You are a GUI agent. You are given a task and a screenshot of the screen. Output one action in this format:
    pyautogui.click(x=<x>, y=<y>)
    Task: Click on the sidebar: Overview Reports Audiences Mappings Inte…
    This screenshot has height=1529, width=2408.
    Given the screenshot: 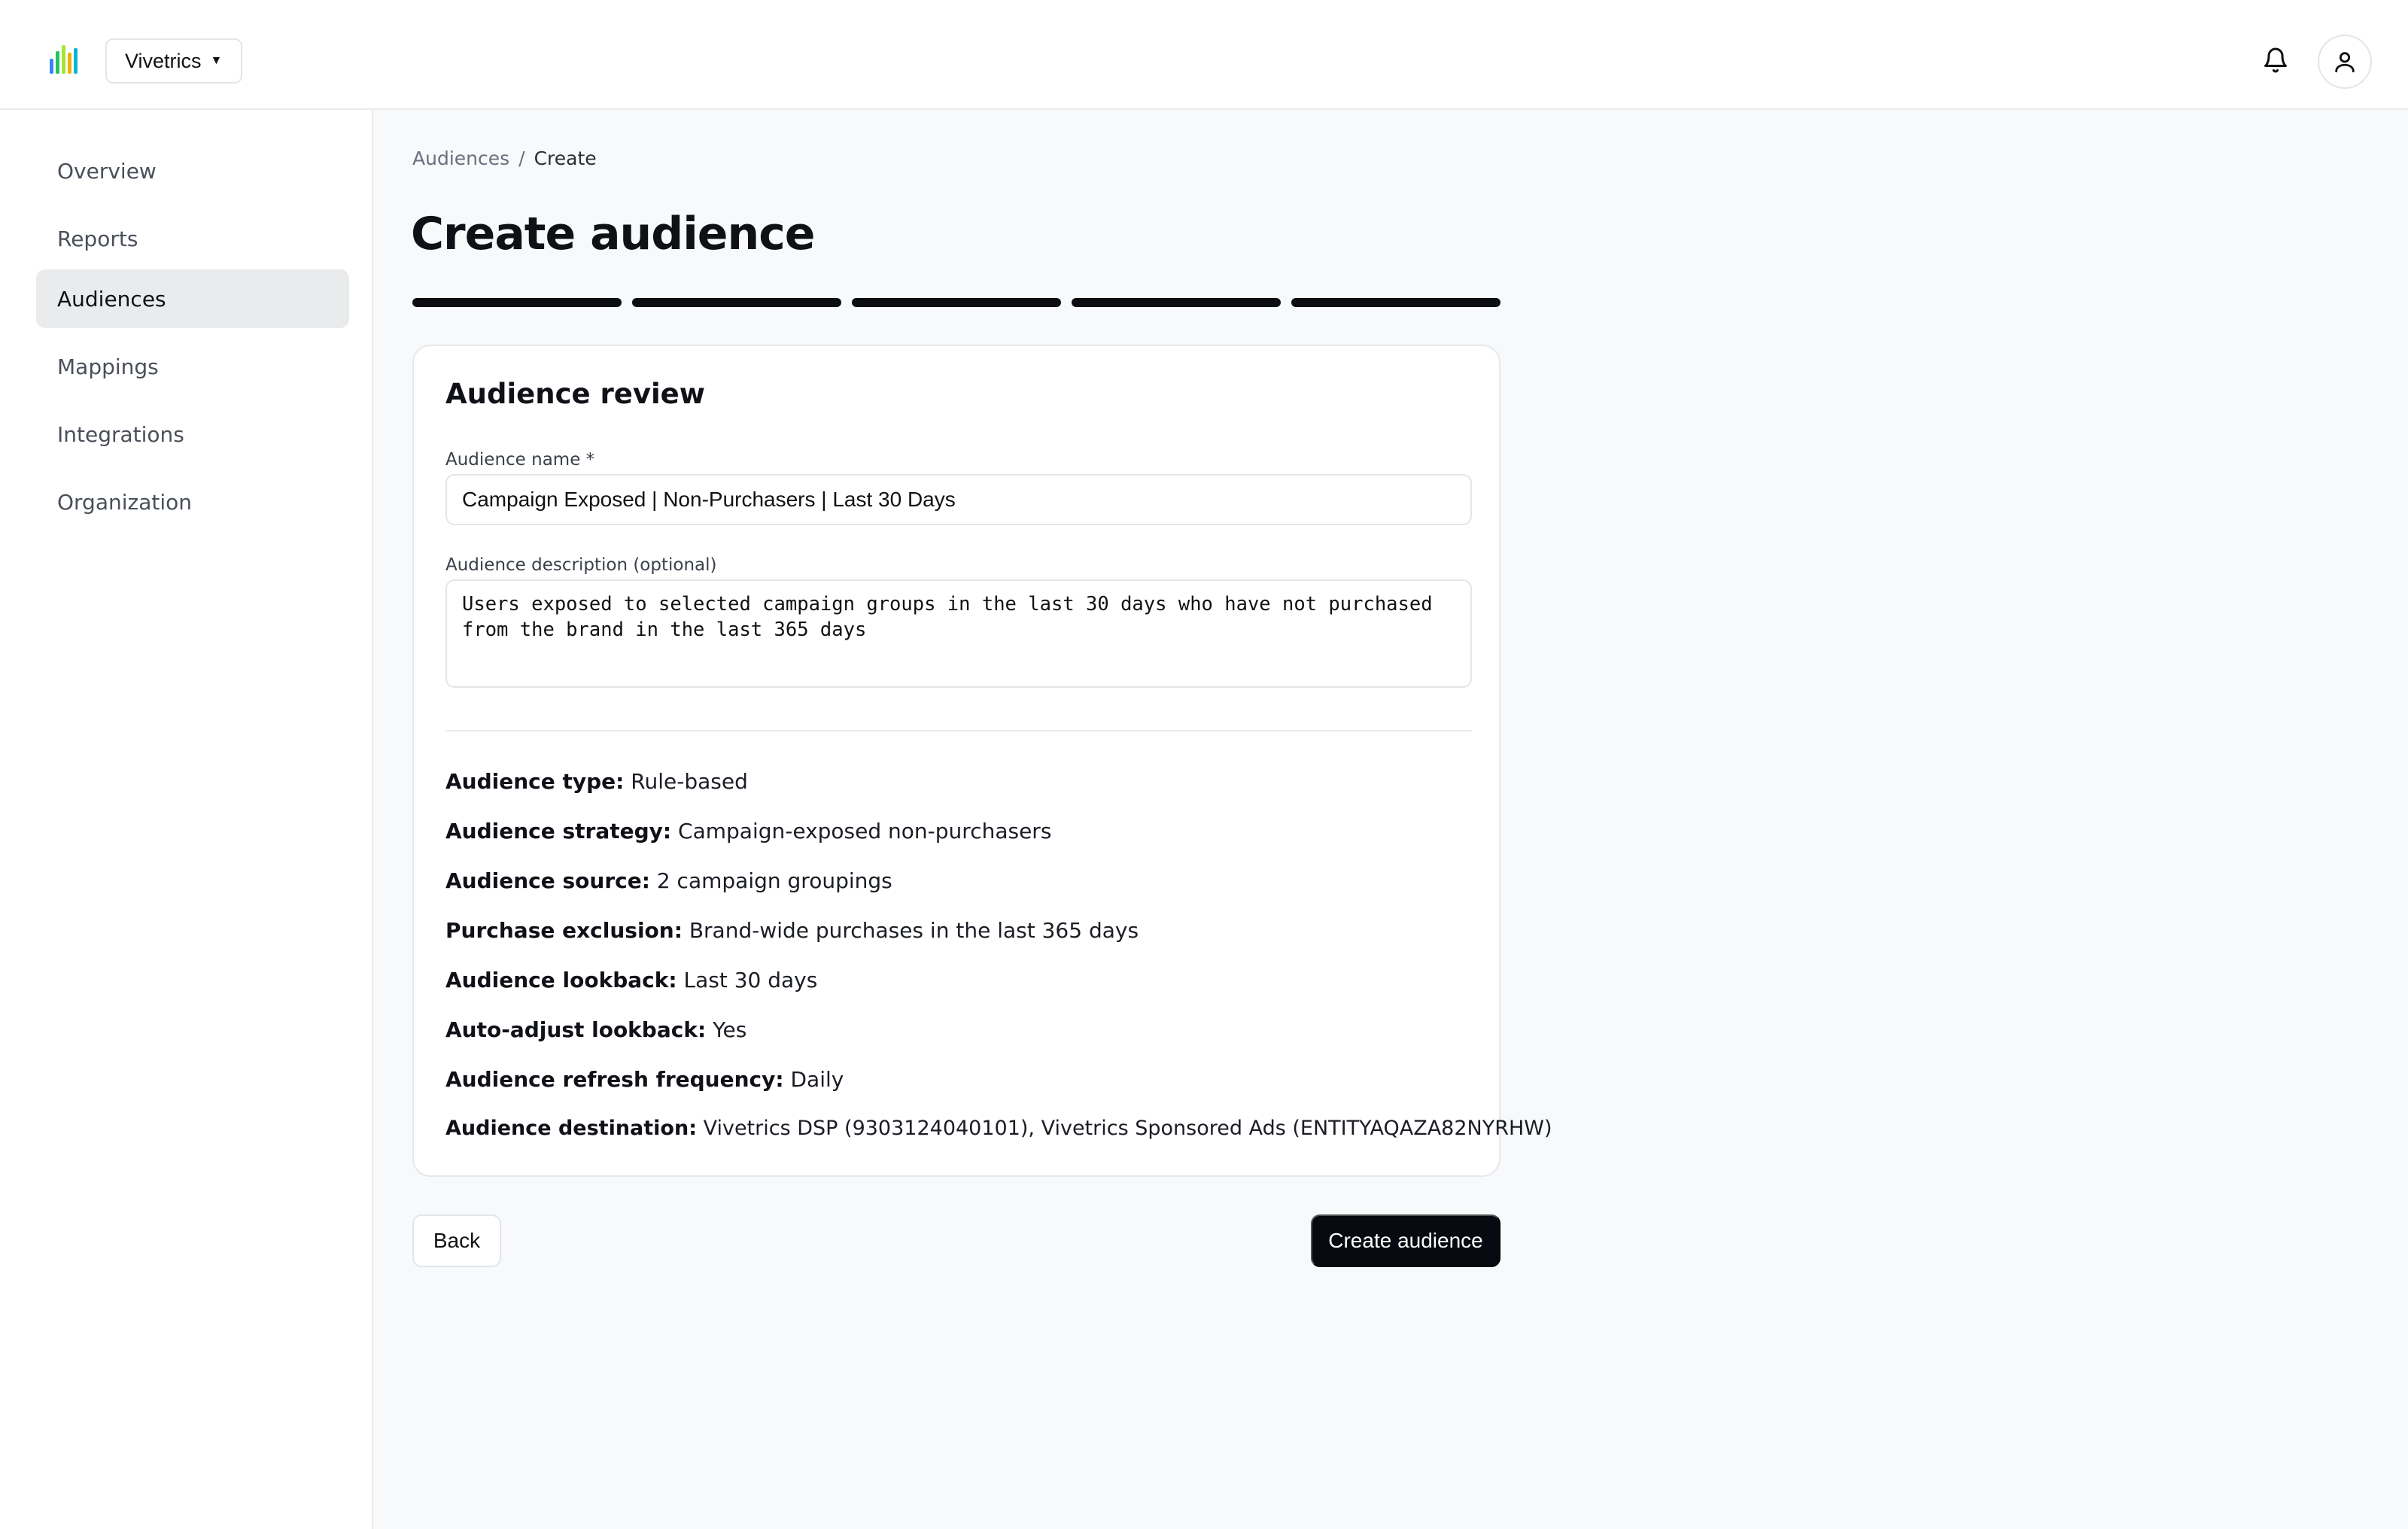 What is the action you would take?
    pyautogui.click(x=186, y=820)
    